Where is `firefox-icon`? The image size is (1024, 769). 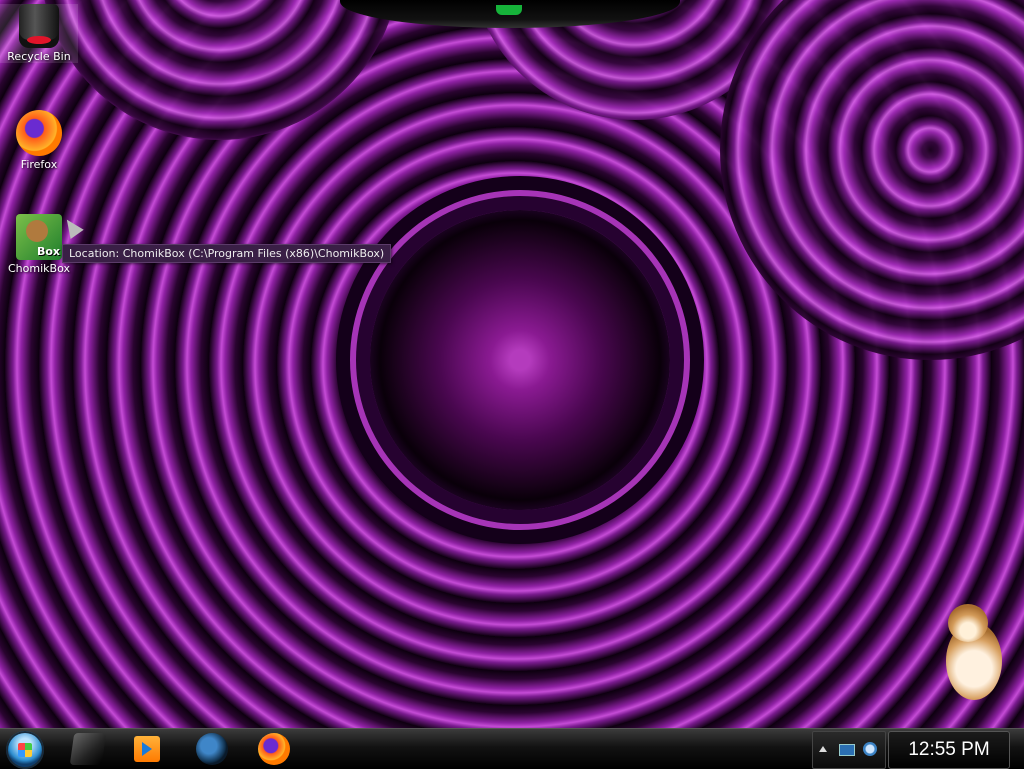 firefox-icon is located at coordinates (39, 133).